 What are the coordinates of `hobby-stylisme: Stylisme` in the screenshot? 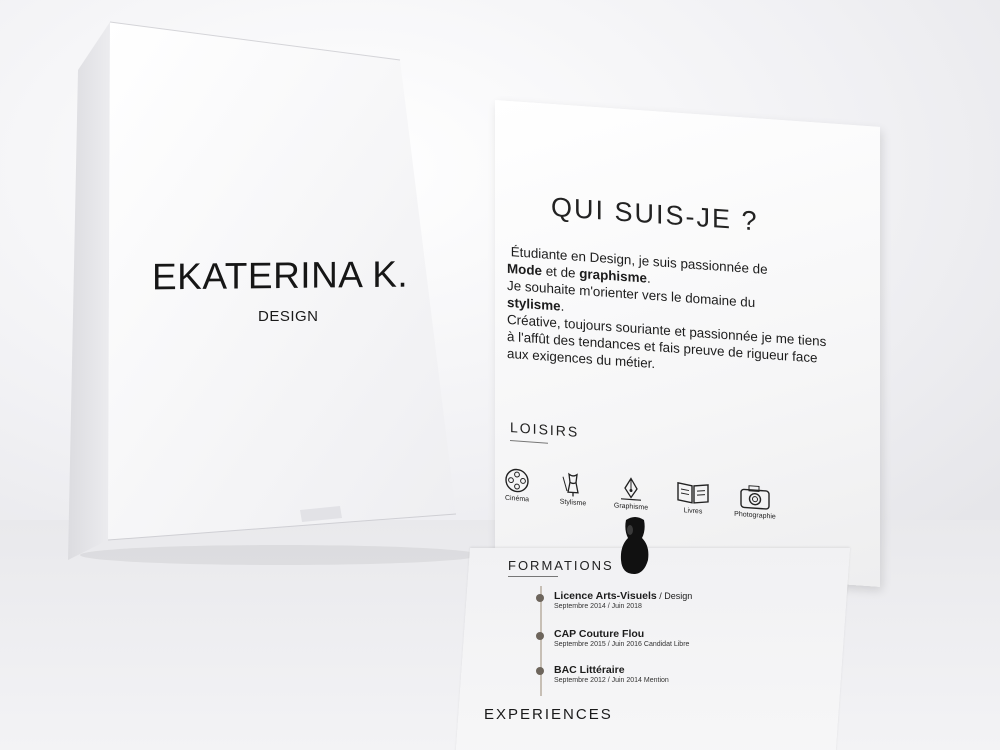 It's located at (573, 488).